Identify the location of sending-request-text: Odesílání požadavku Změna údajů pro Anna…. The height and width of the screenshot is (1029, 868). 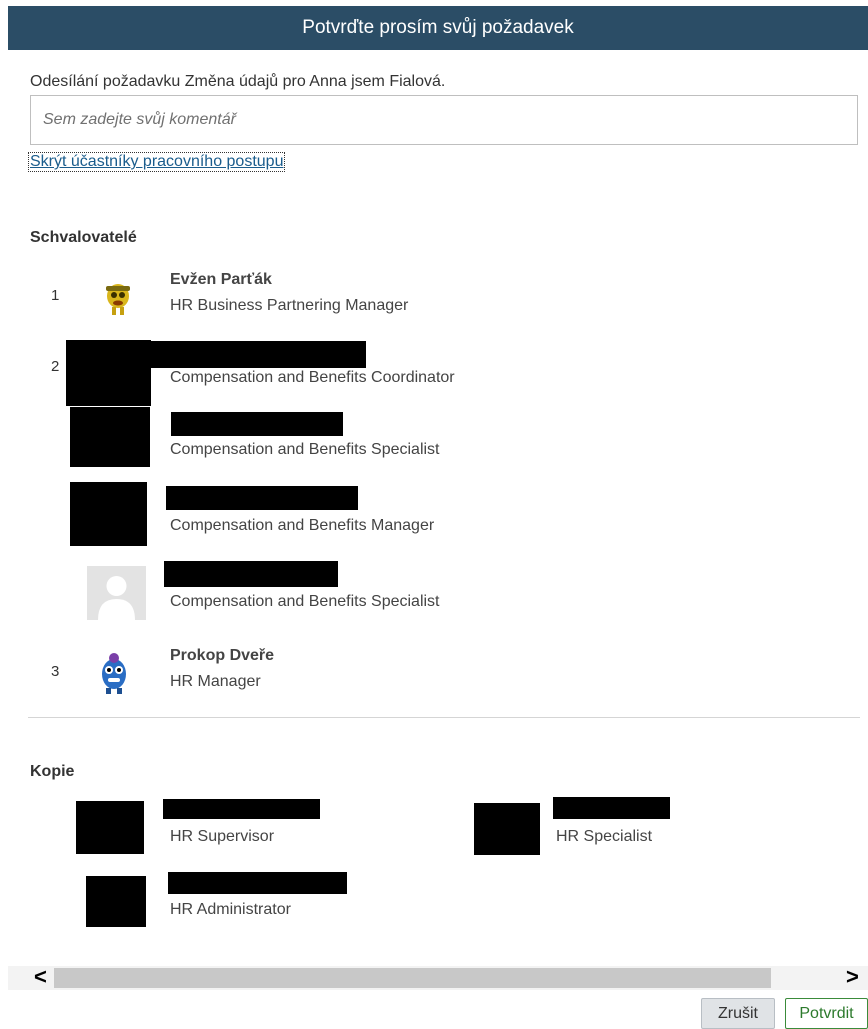
(238, 81).